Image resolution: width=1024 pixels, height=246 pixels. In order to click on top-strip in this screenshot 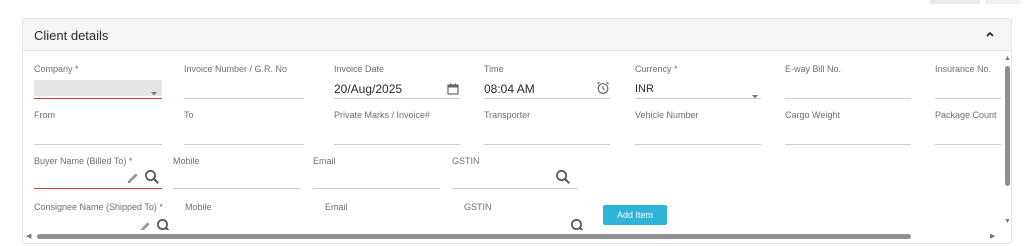, I will do `click(512, 5)`.